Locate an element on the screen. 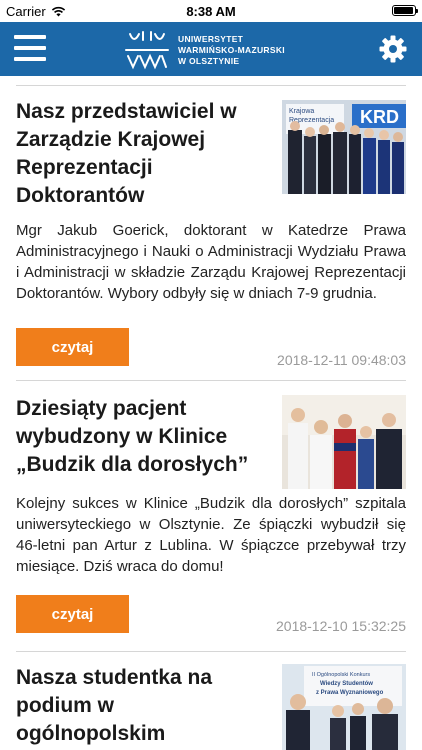  svg-text: z Prawa Wyznaniowego is located at coordinates (350, 693).